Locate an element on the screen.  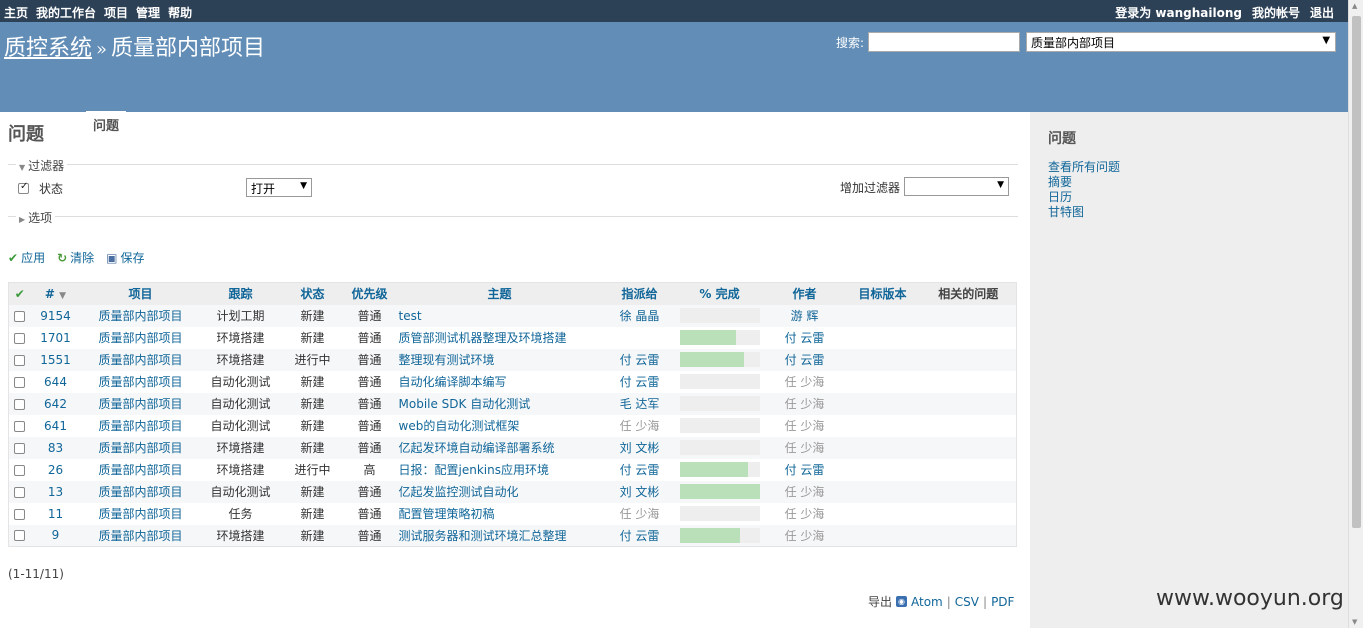
scrollbar-thumb is located at coordinates (1356, 272).